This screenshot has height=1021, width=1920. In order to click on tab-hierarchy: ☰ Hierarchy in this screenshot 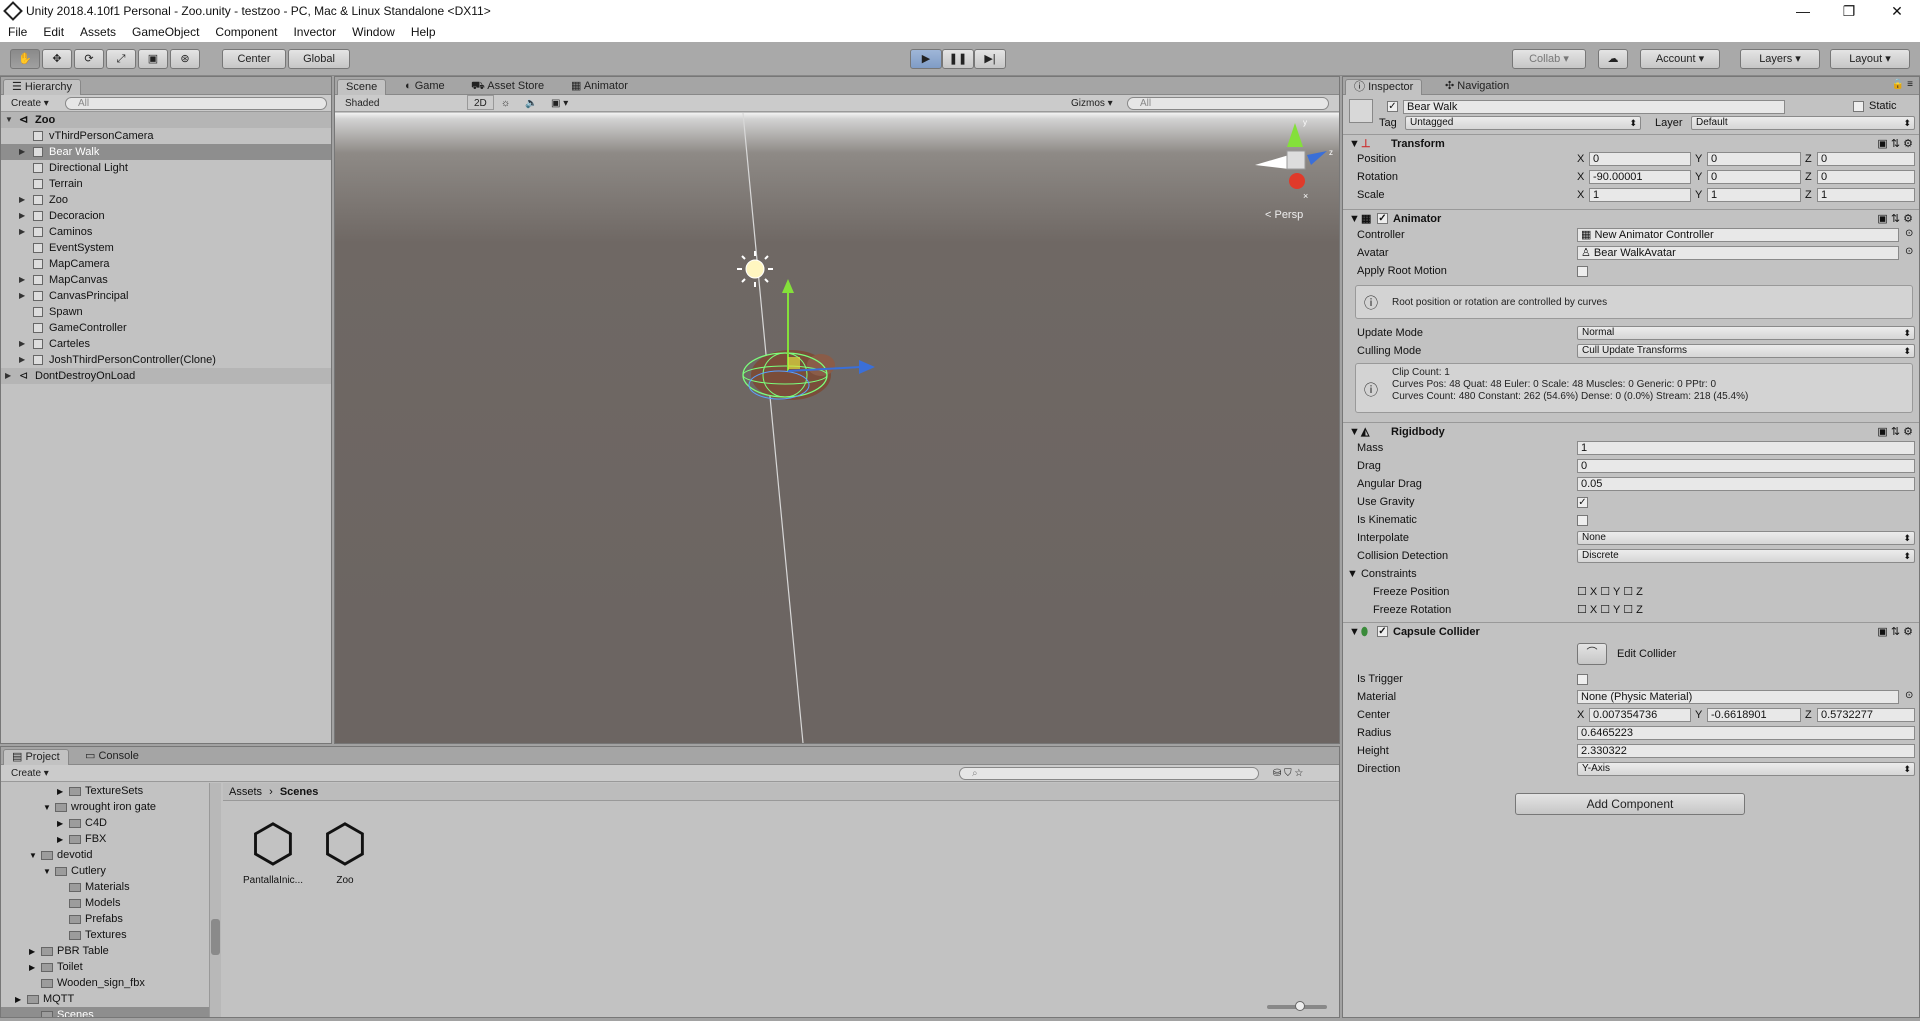, I will do `click(42, 87)`.